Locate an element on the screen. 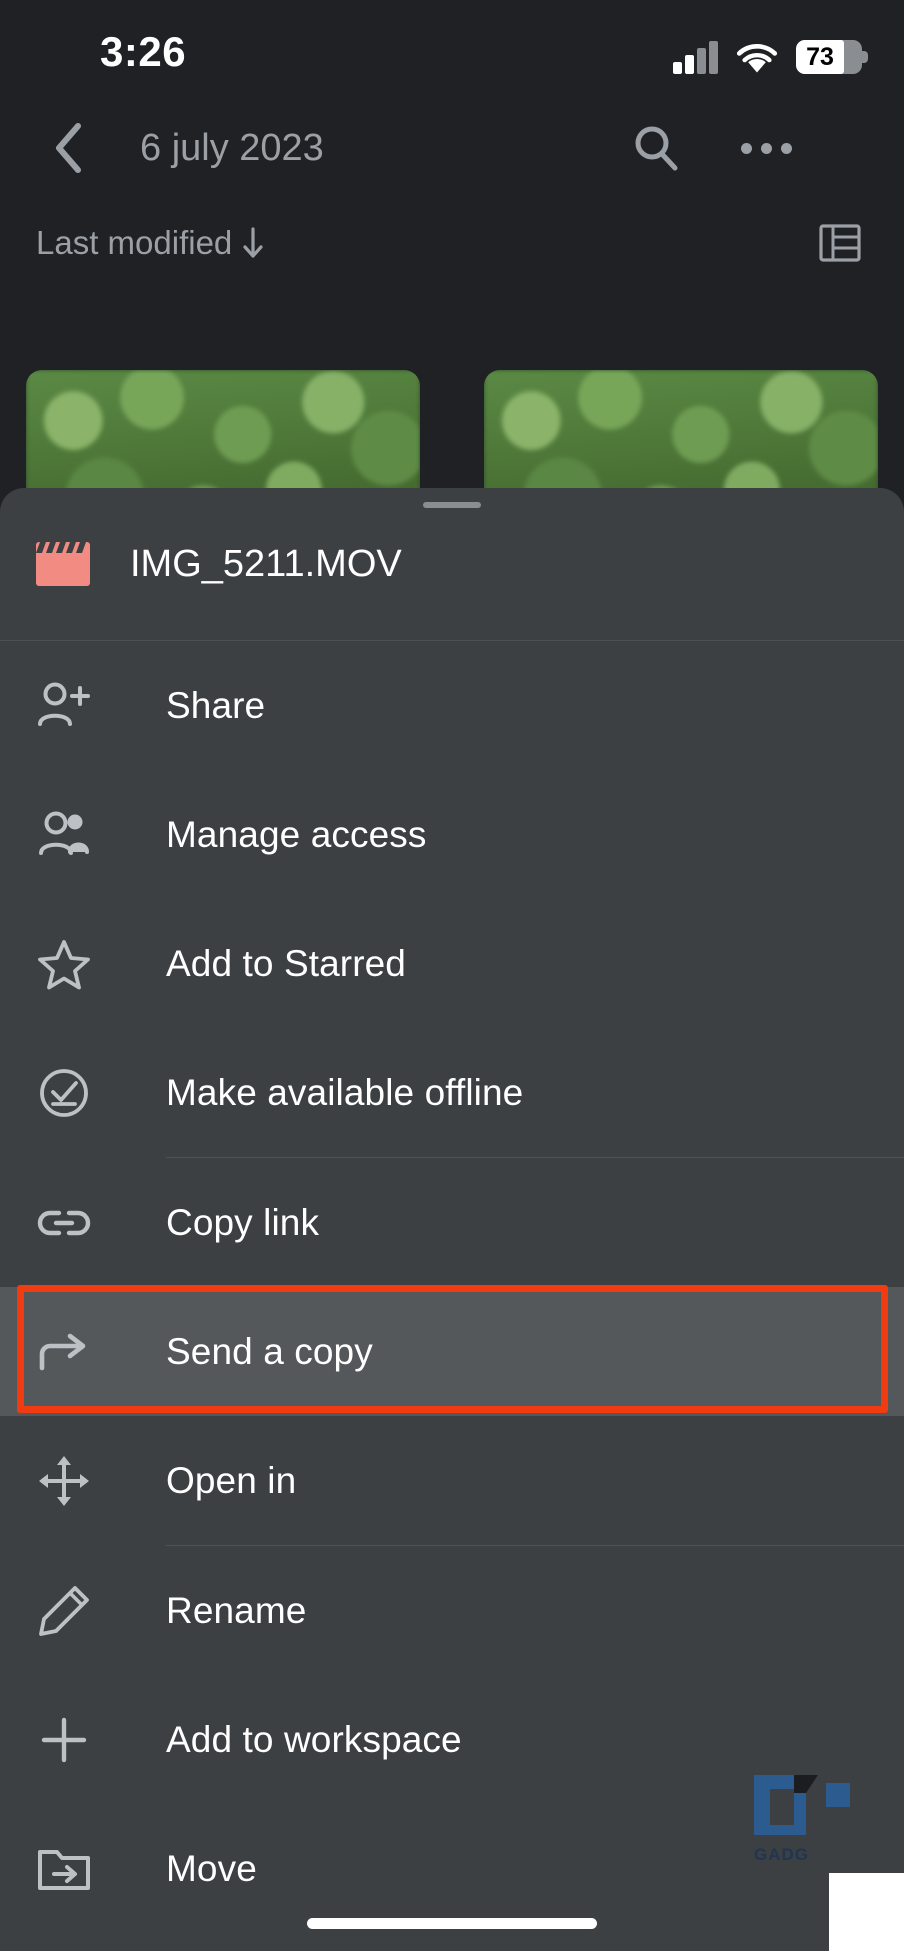 This screenshot has height=1951, width=904. chevron-left-icon is located at coordinates (68, 148).